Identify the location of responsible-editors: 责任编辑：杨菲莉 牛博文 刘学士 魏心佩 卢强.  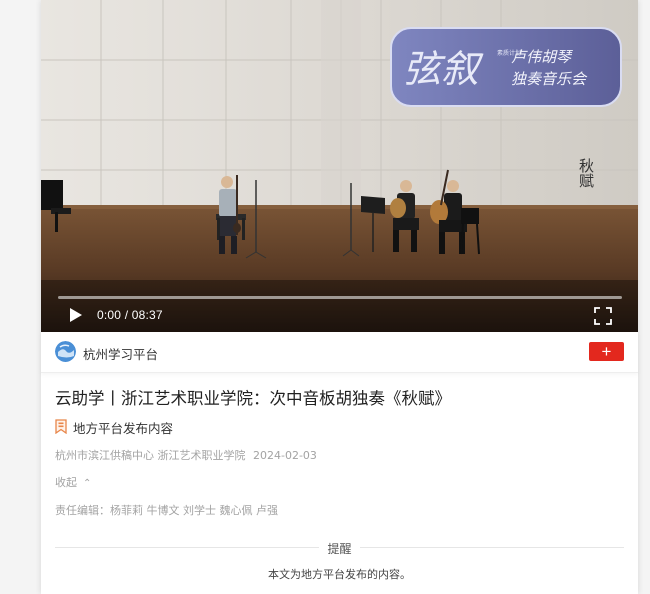
(166, 510).